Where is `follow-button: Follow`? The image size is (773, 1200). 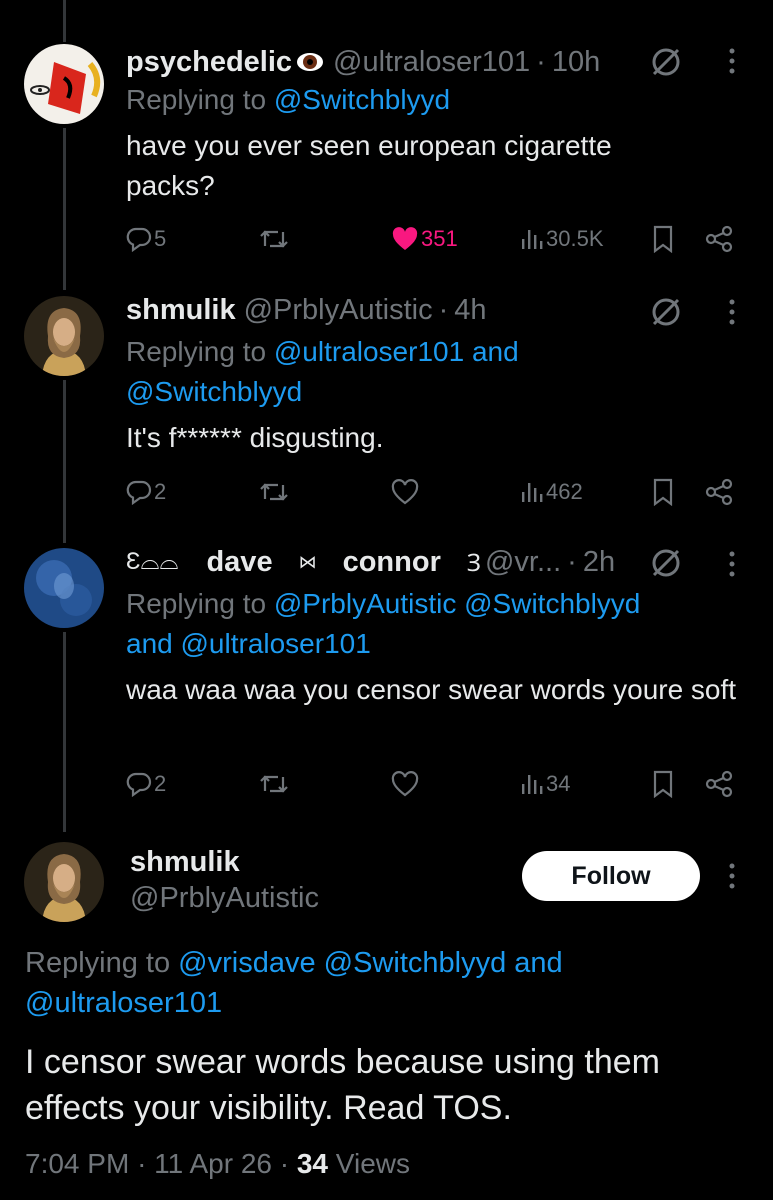
follow-button: Follow is located at coordinates (611, 876).